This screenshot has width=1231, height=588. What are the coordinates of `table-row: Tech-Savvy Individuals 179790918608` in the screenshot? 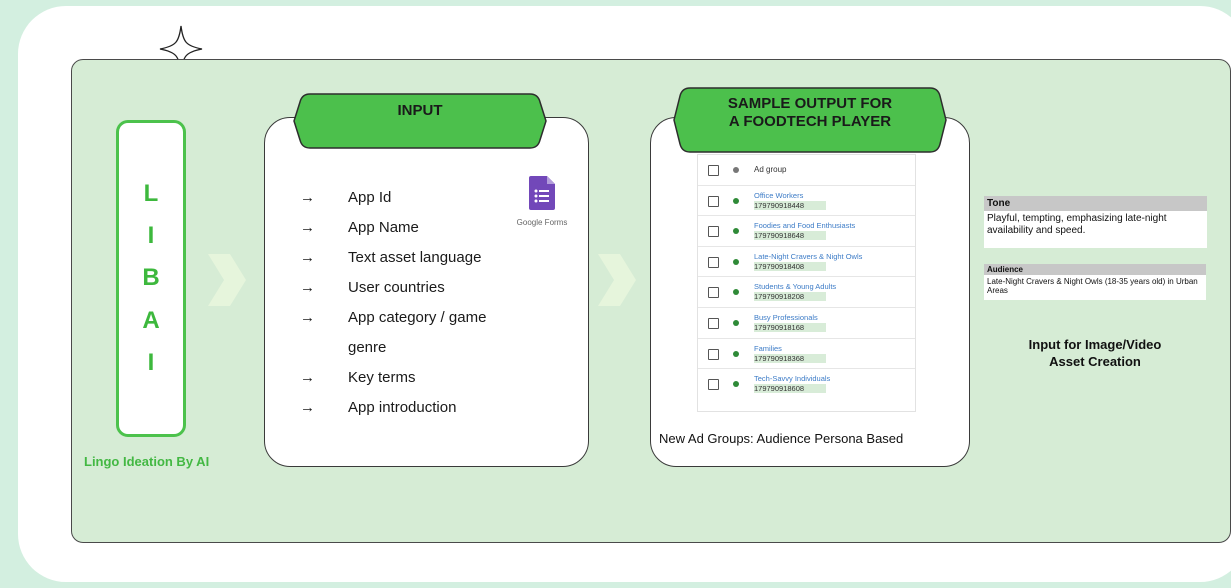 It's located at (806, 384).